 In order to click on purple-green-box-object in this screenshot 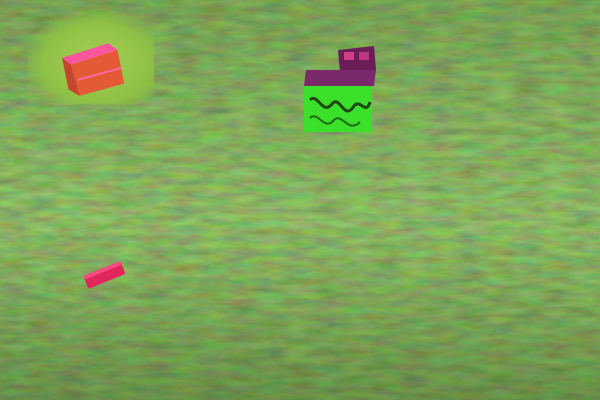, I will do `click(340, 89)`.